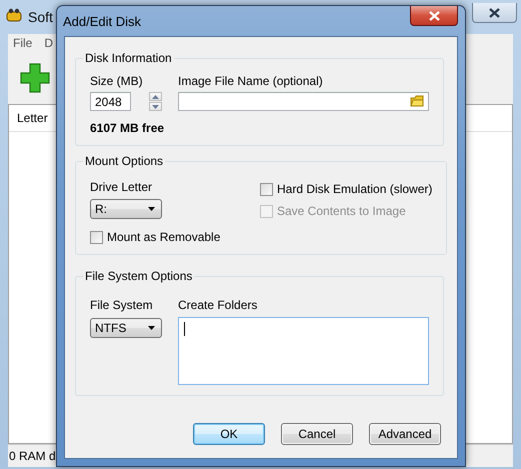 This screenshot has height=469, width=521. What do you see at coordinates (122, 187) in the screenshot?
I see `field-label: Drive Letter` at bounding box center [122, 187].